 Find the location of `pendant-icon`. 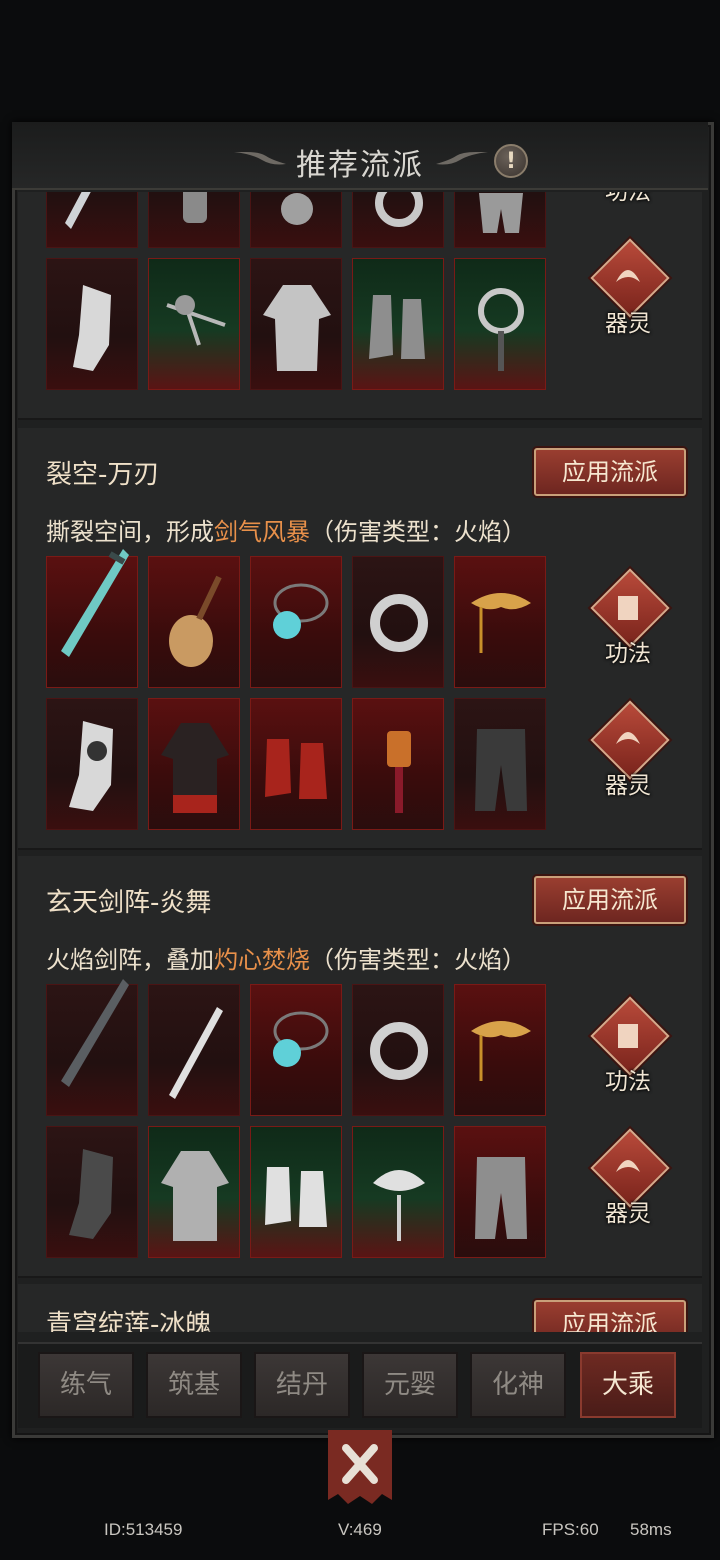

pendant-icon is located at coordinates (501, 329).